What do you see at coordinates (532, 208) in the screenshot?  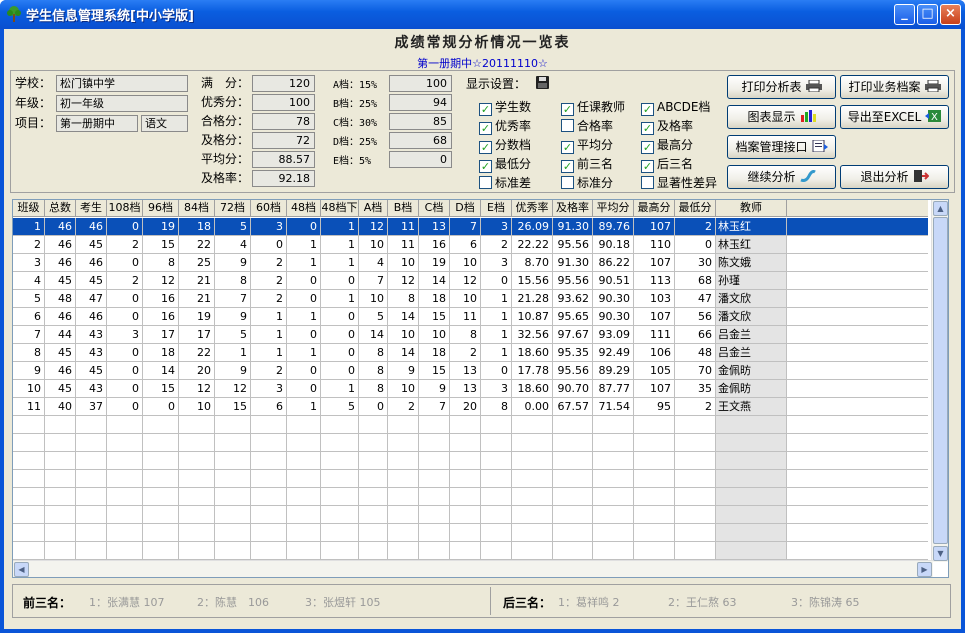 I see `column-header: 优秀率` at bounding box center [532, 208].